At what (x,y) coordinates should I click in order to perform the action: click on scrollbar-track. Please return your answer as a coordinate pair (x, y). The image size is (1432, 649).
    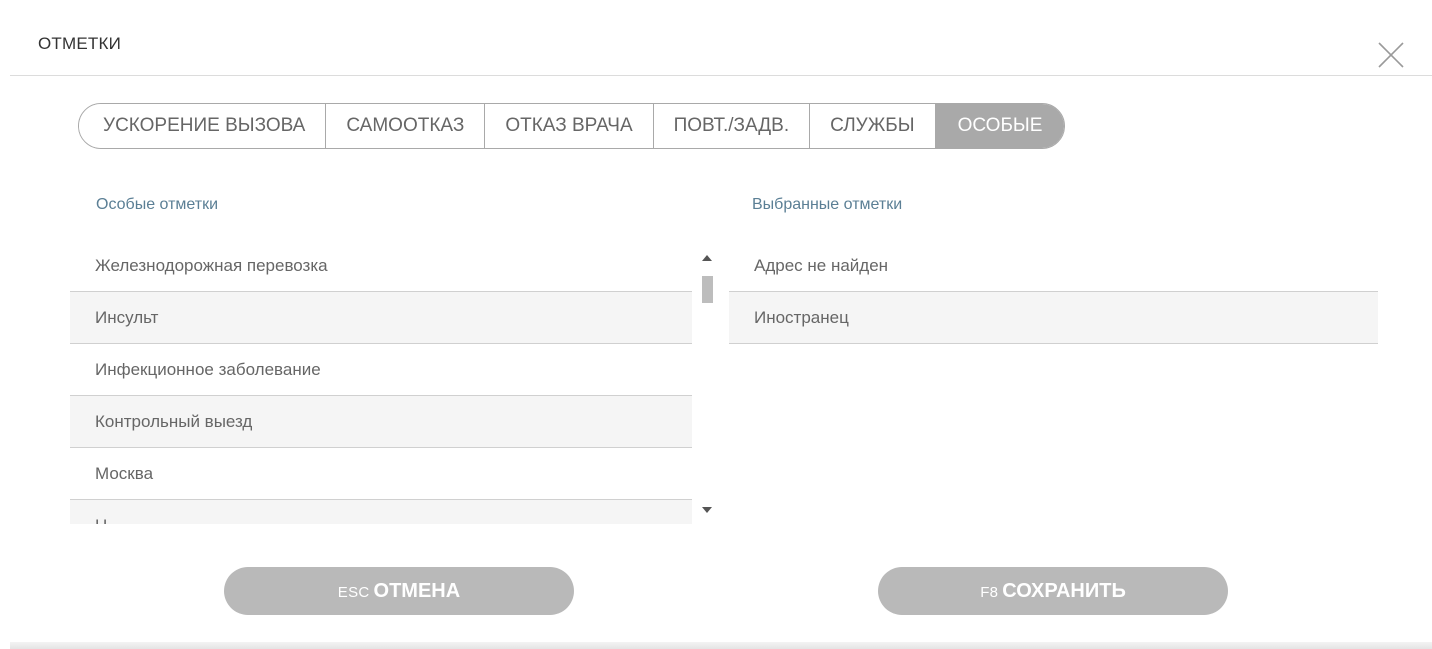
    Looking at the image, I should click on (707, 383).